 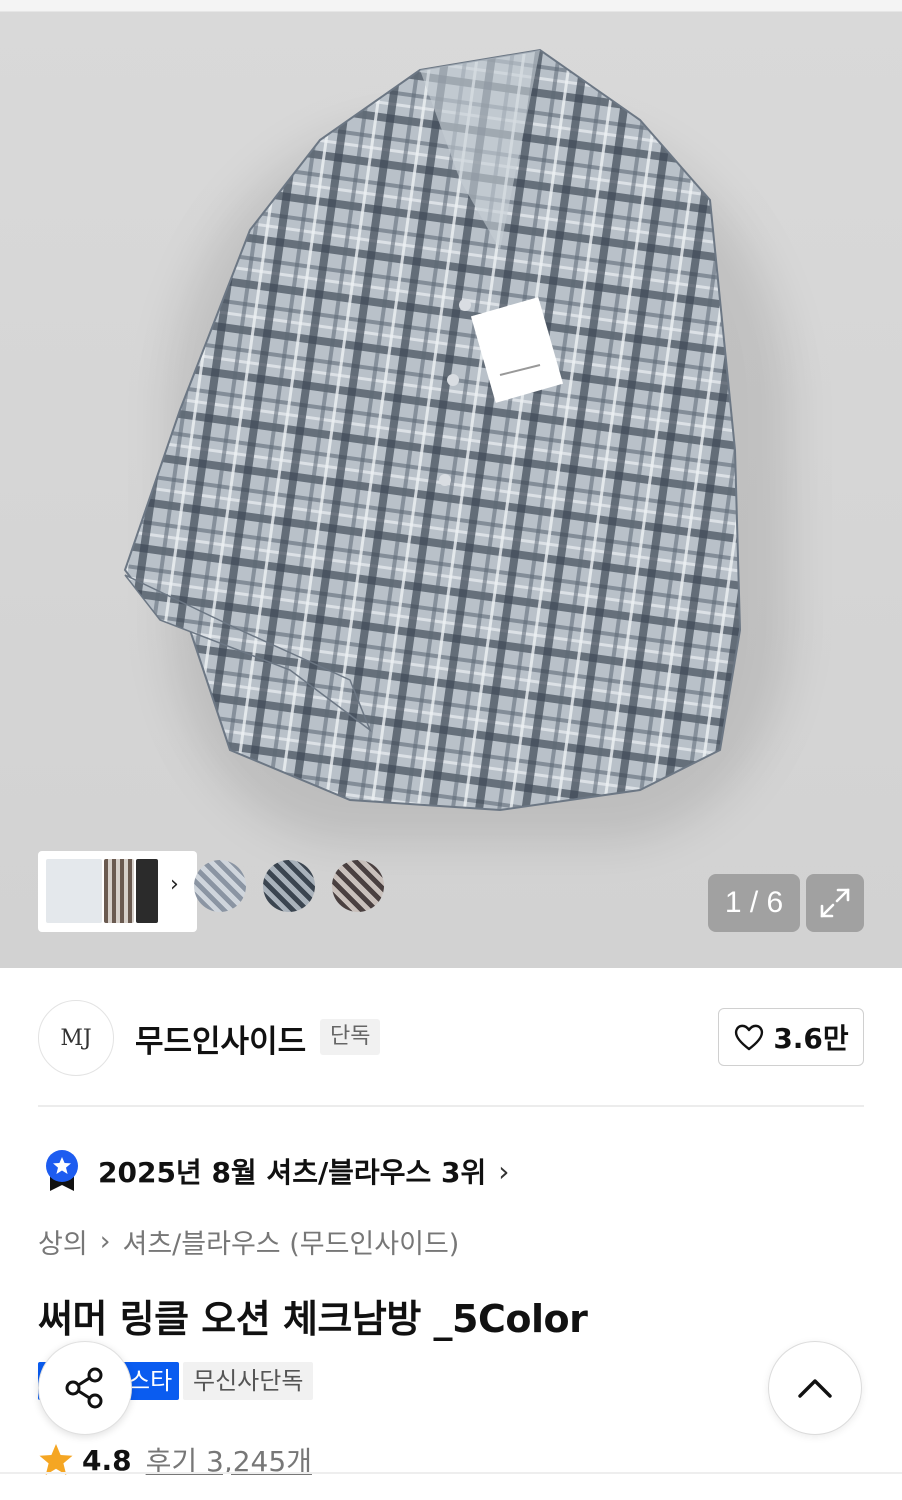 I want to click on rating-row: 4.8 후기 3,245개, so click(x=175, y=1460).